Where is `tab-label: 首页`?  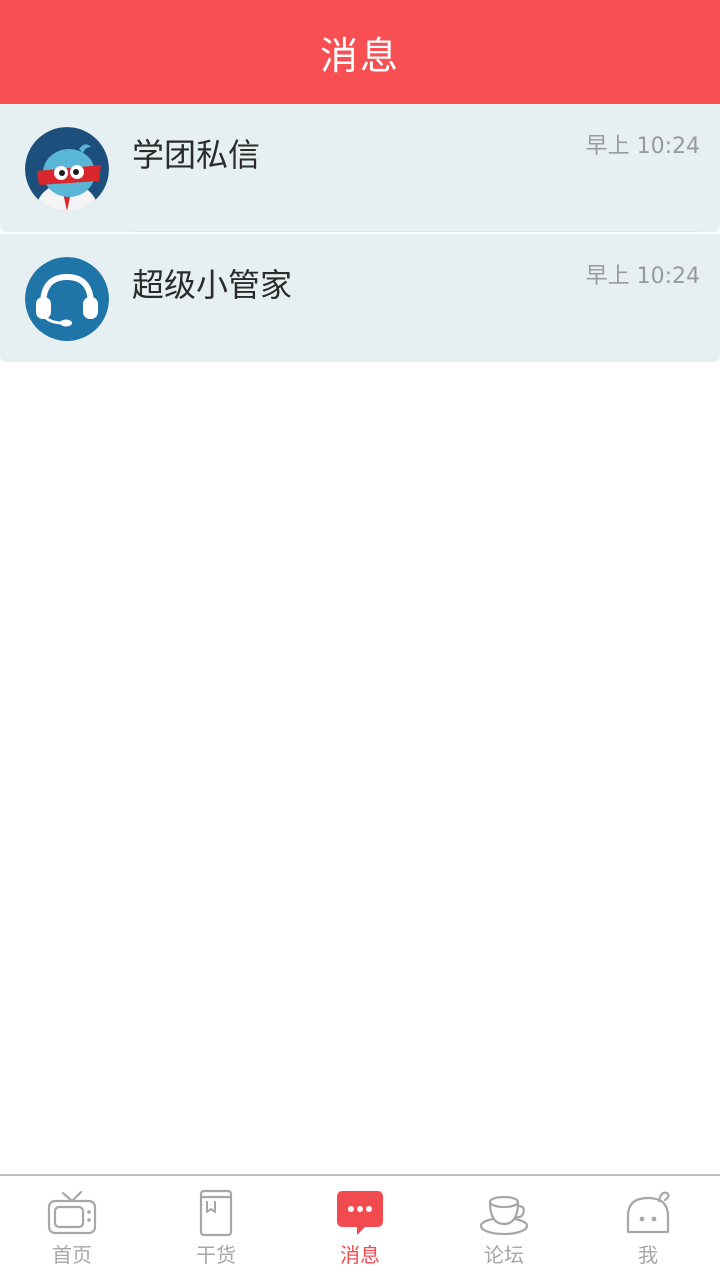
tab-label: 首页 is located at coordinates (72, 1255).